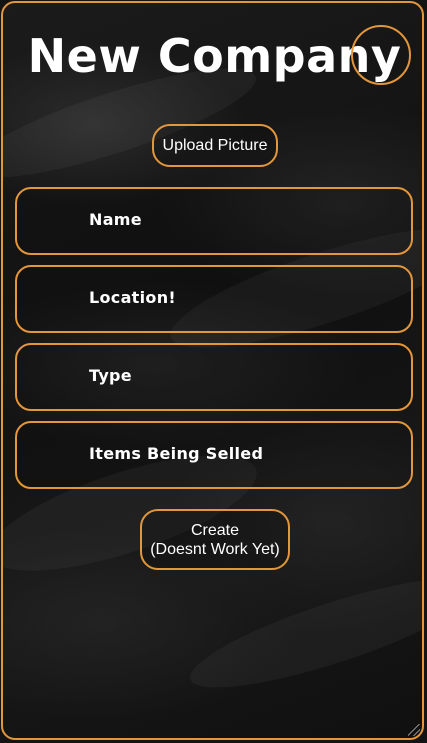  Describe the element at coordinates (132, 297) in the screenshot. I see `location-field-label: Location!` at that location.